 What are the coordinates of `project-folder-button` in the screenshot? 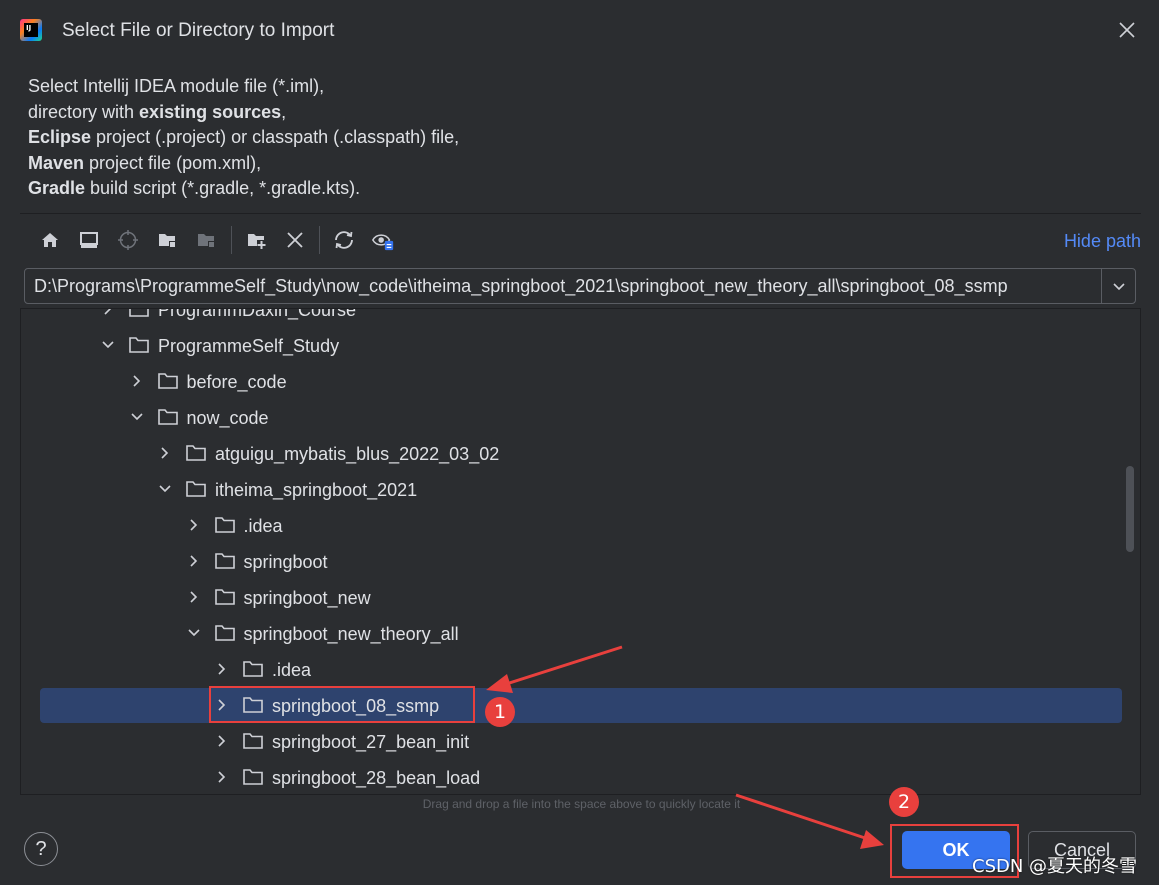 It's located at (167, 240).